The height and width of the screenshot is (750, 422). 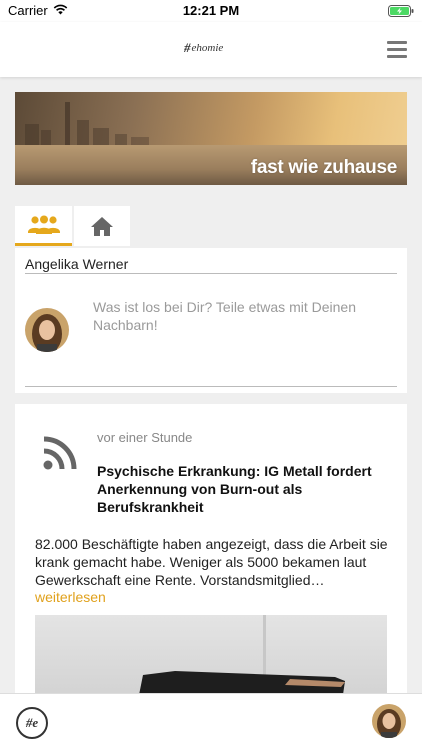 What do you see at coordinates (389, 721) in the screenshot?
I see `profile-avatar` at bounding box center [389, 721].